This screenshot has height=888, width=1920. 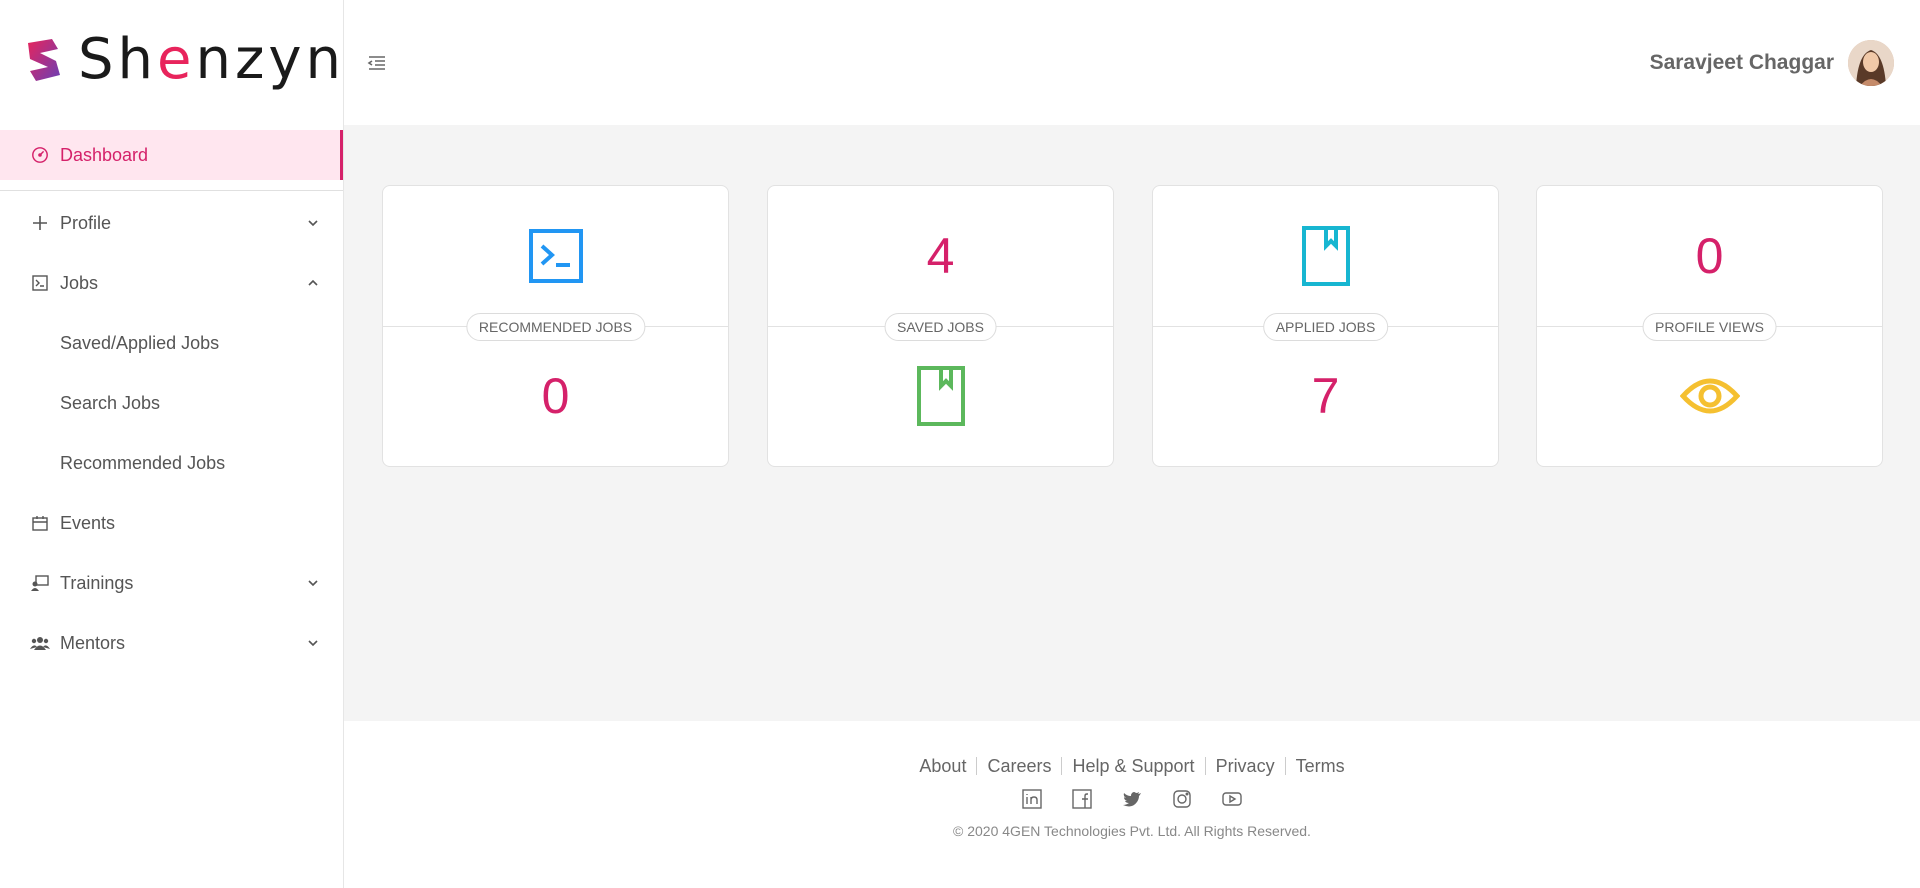 I want to click on logo: Shenzyn, so click(x=183, y=60).